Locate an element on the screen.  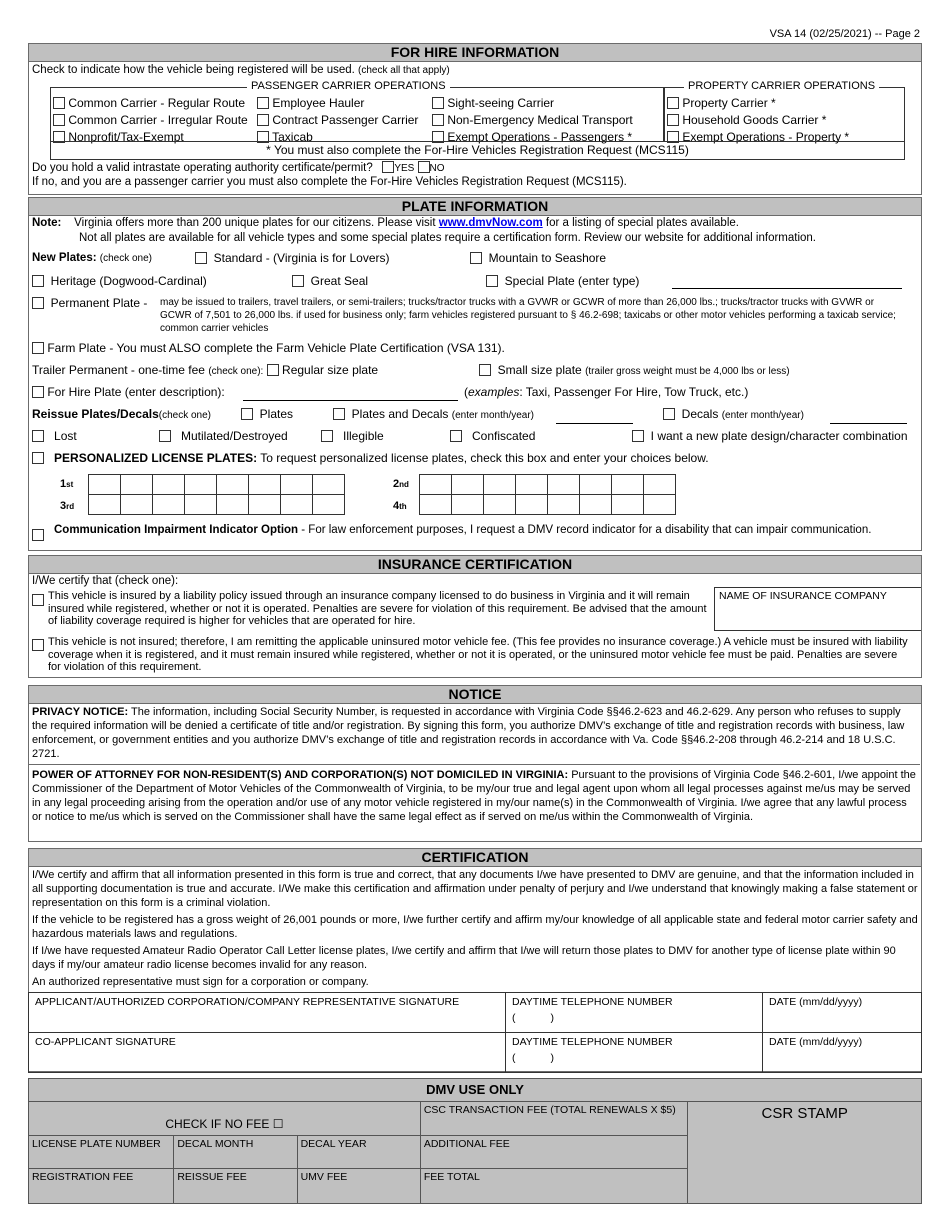
checkbox-personalized is located at coordinates (38, 458).